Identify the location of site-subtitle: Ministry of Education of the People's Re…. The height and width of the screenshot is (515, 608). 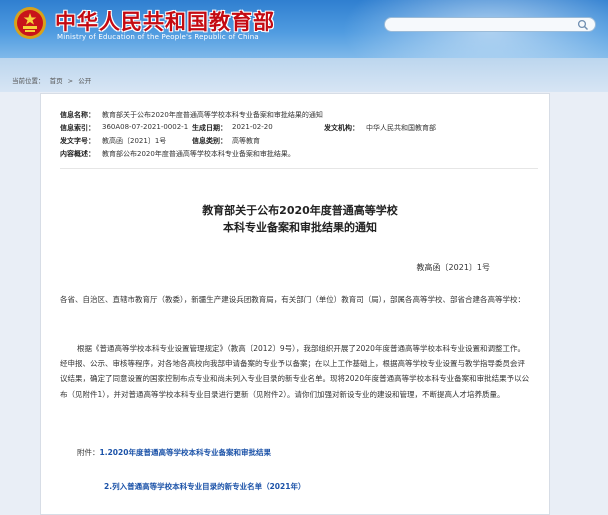
(158, 37).